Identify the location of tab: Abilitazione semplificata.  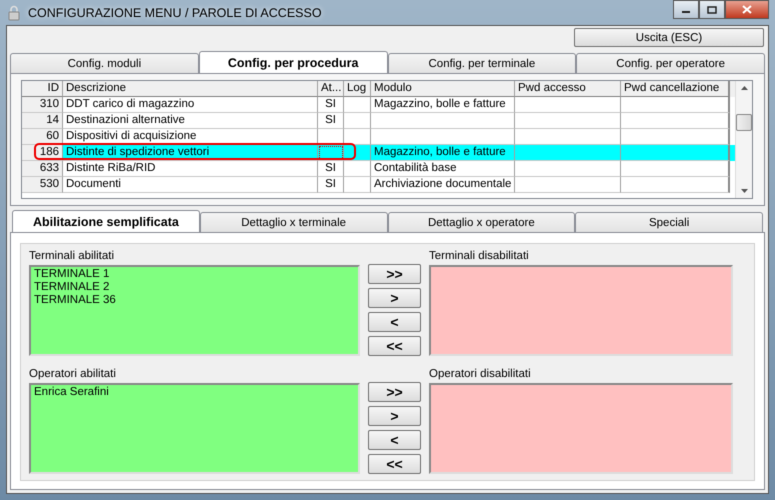
(106, 221).